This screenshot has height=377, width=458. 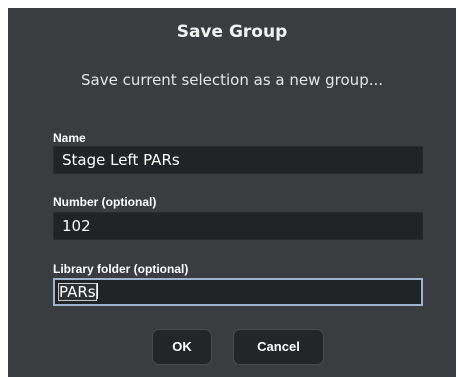 I want to click on ok-button: OK, so click(x=182, y=347).